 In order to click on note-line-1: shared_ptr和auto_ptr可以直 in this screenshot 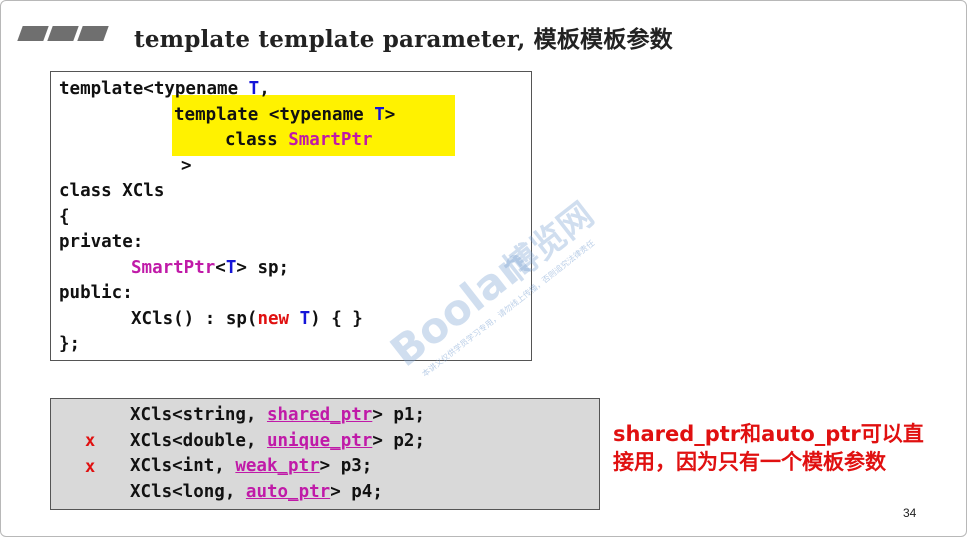, I will do `click(768, 434)`.